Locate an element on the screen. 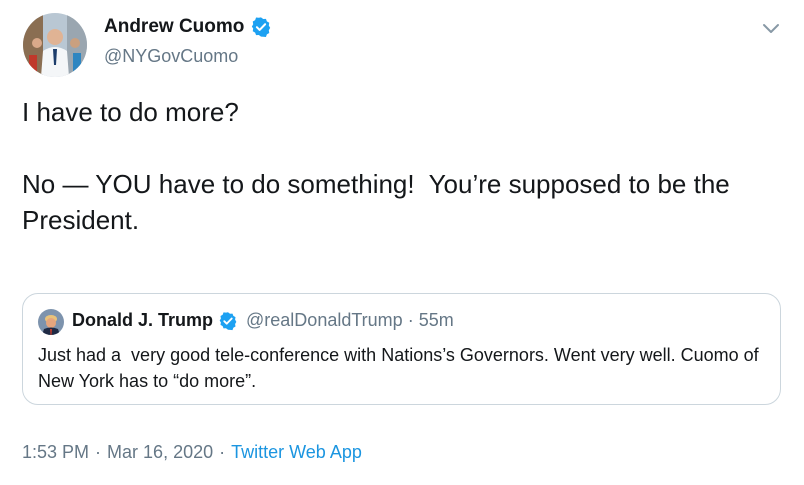 Image resolution: width=804 pixels, height=485 pixels. author-handle: @NYGovCuomo is located at coordinates (171, 56).